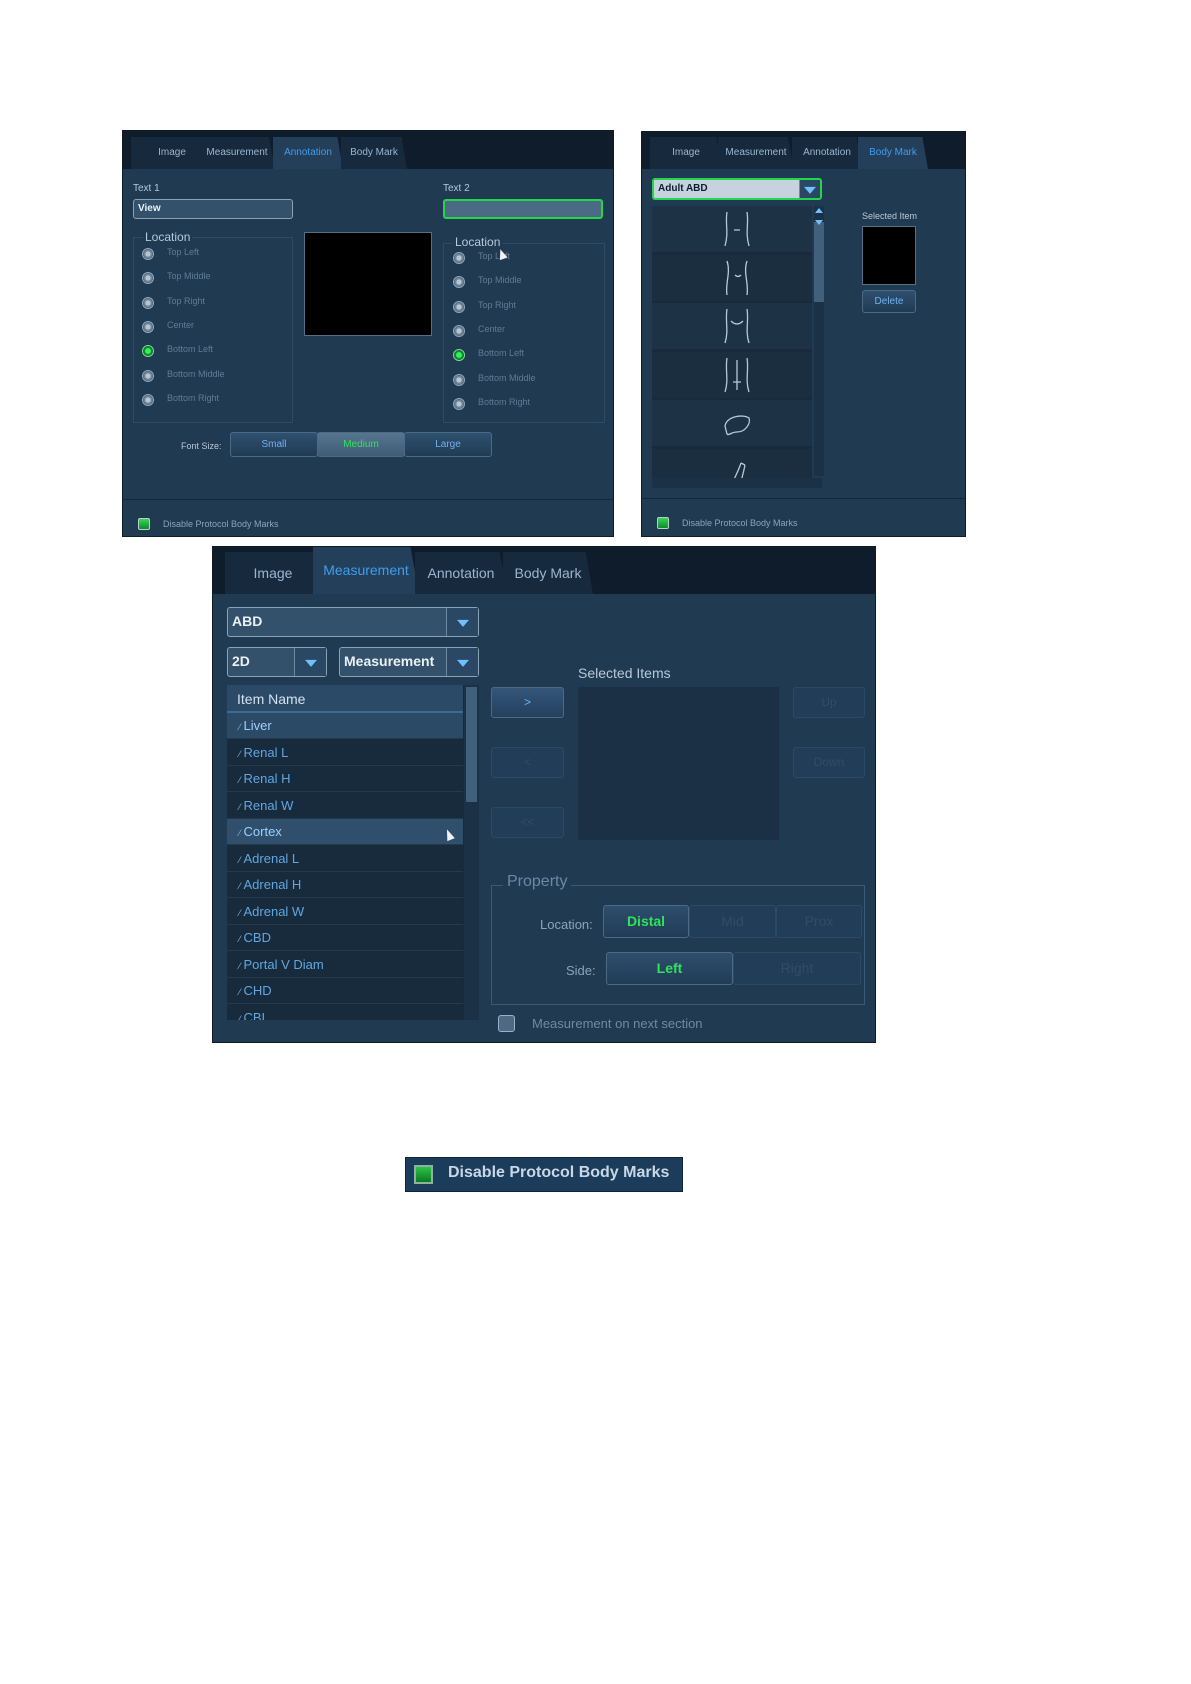  What do you see at coordinates (527, 762) in the screenshot?
I see `remove-item-button: <` at bounding box center [527, 762].